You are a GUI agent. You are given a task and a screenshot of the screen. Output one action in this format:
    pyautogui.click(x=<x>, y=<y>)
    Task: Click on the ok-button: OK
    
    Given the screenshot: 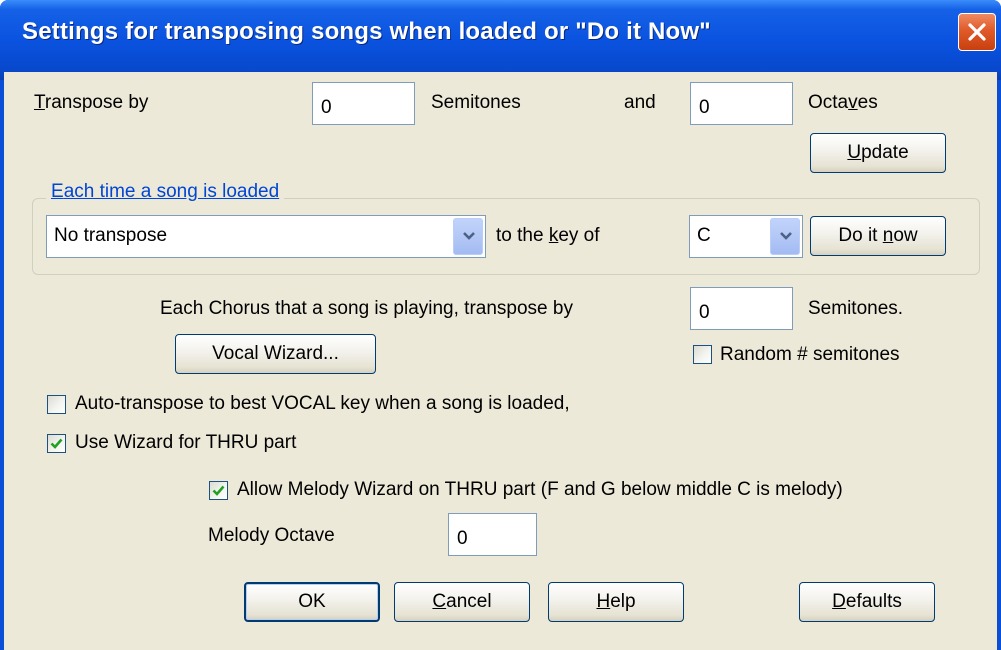 What is the action you would take?
    pyautogui.click(x=312, y=602)
    